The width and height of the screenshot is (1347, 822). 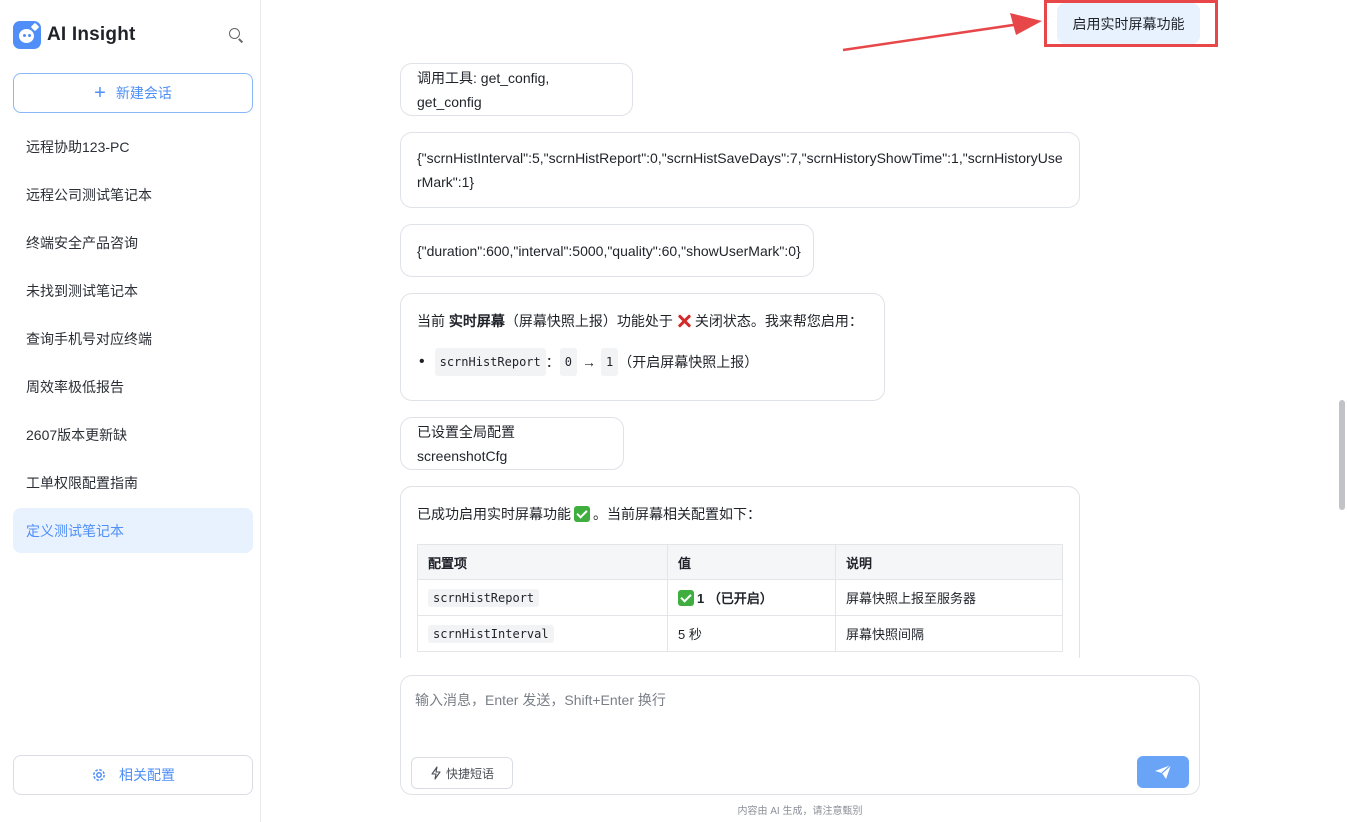 I want to click on success-suffix: 。当前屏幕相关配置如下：, so click(x=677, y=514).